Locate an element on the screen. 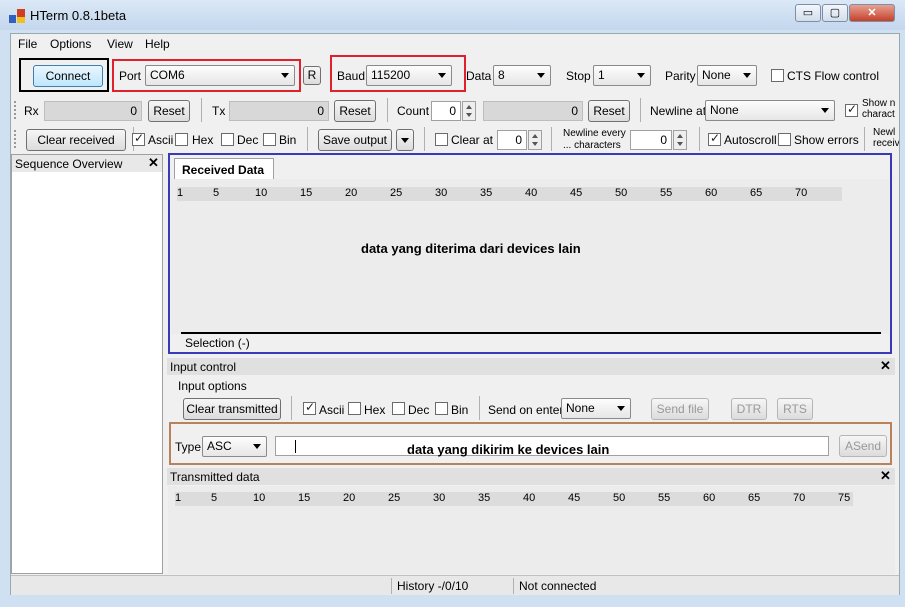 The width and height of the screenshot is (905, 607). show-newline-checkbox is located at coordinates (851, 109).